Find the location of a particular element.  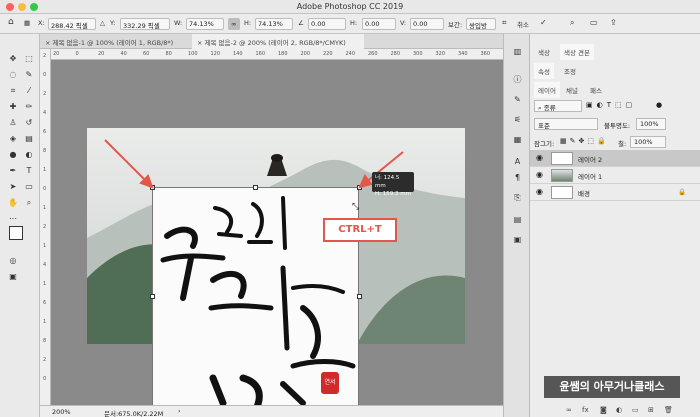

layer-style-icon: fx is located at coordinates (585, 410).